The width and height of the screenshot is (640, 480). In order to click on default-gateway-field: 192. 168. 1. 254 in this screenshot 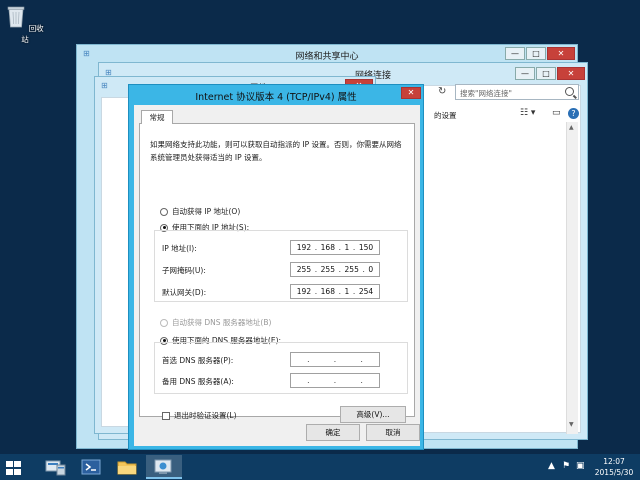, I will do `click(335, 291)`.